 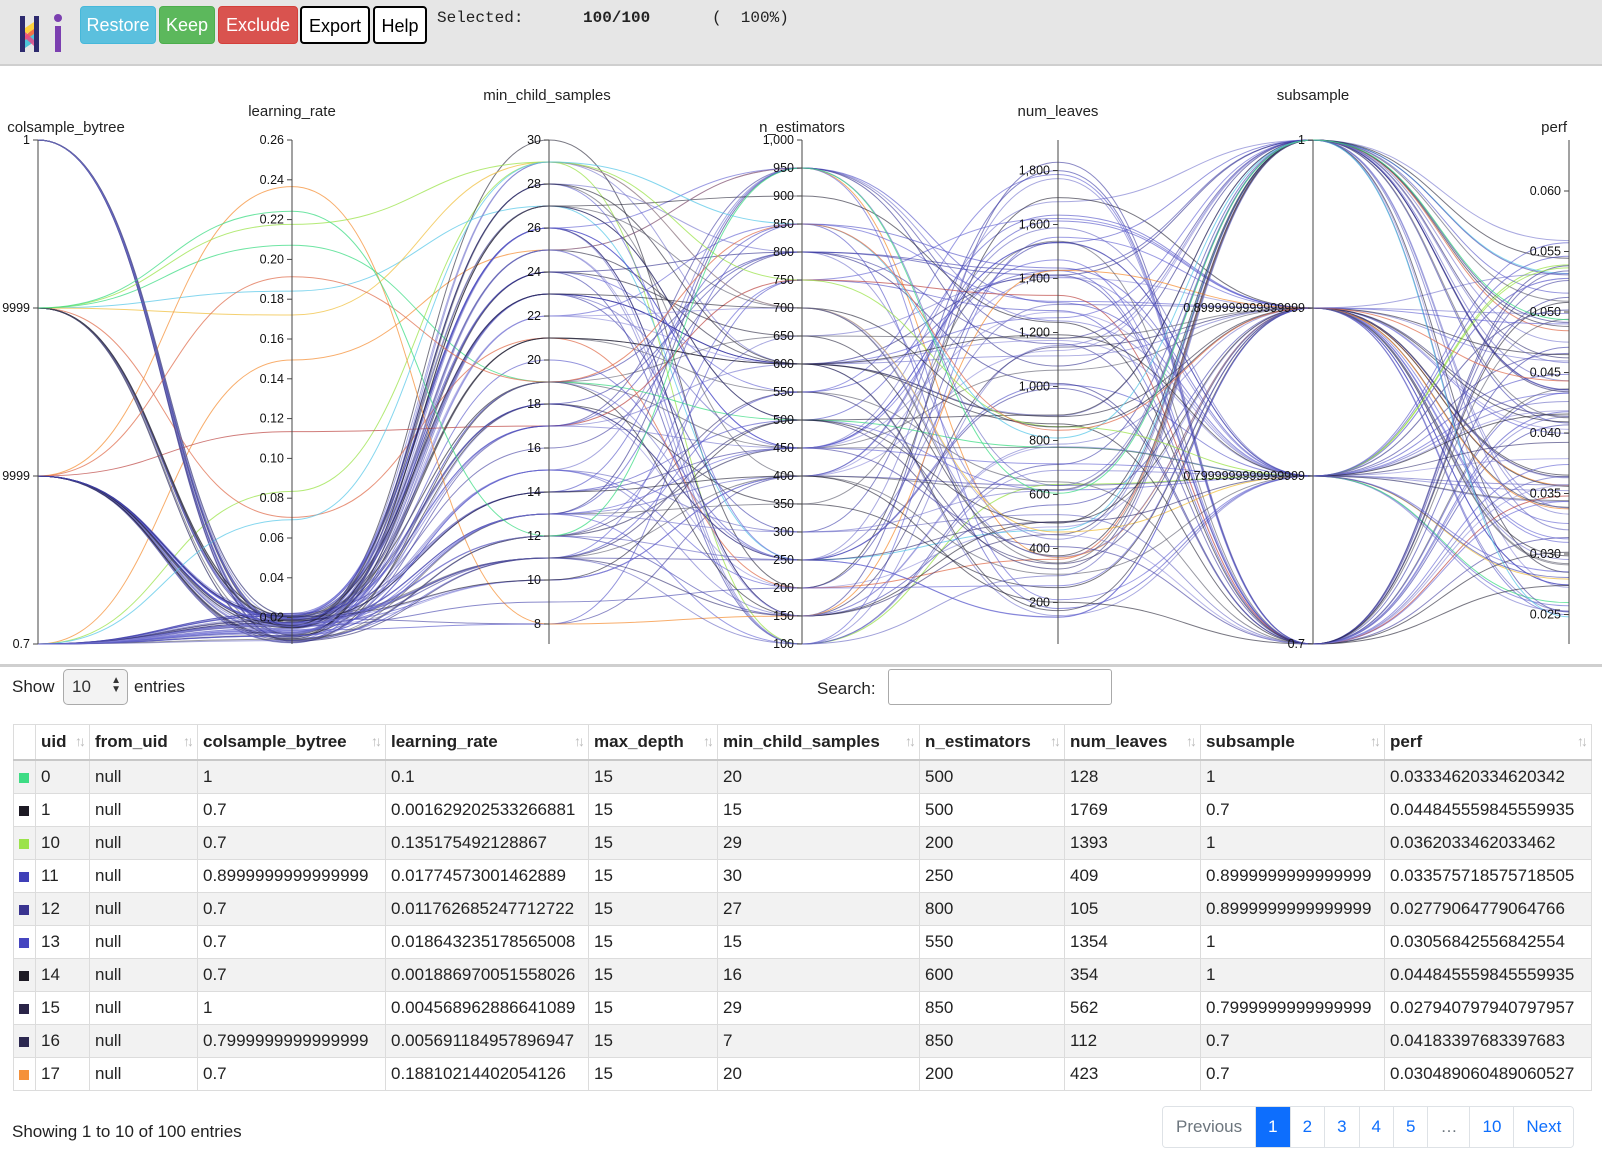 I want to click on search-input, so click(x=1000, y=687).